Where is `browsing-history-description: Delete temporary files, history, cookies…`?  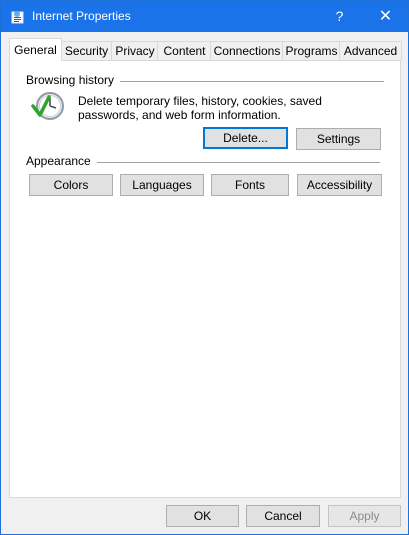 browsing-history-description: Delete temporary files, history, cookies… is located at coordinates (200, 108).